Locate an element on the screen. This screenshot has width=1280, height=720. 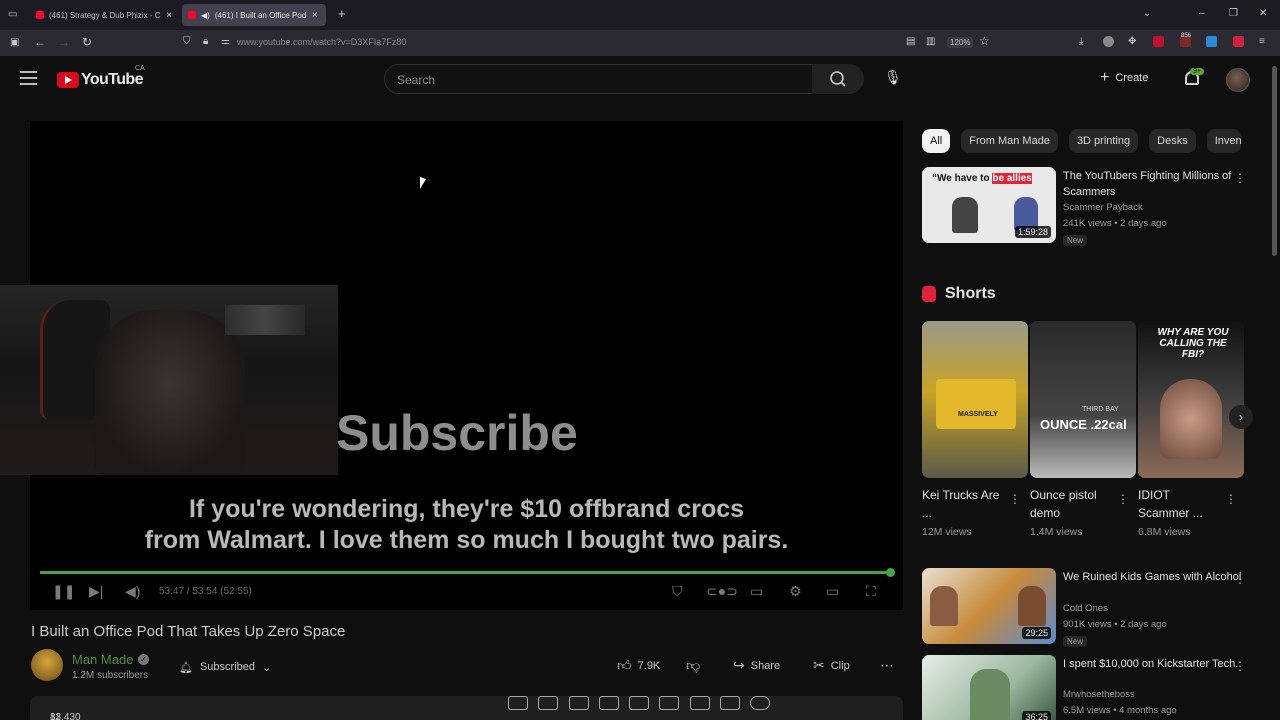
tab-list-icon: ▭ is located at coordinates (12, 15).